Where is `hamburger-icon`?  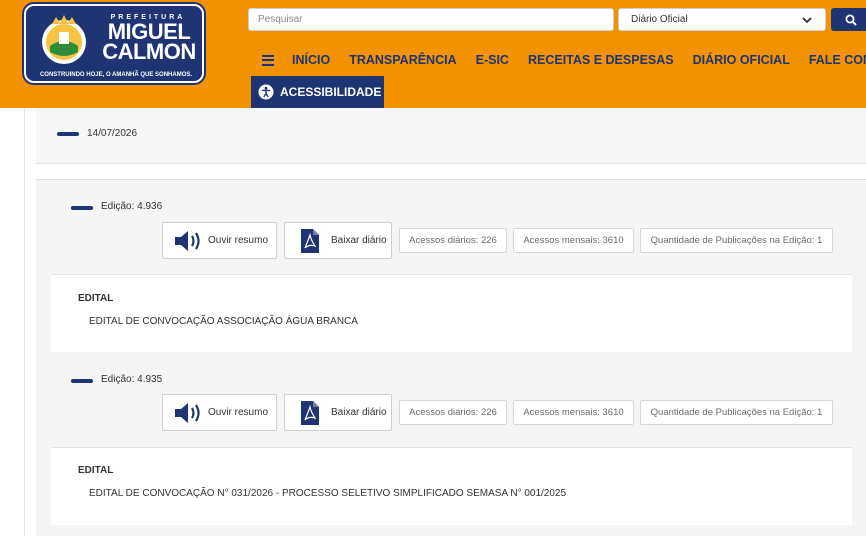 hamburger-icon is located at coordinates (268, 60).